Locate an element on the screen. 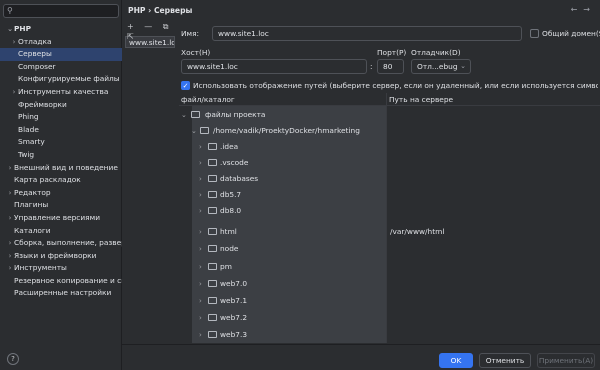  tree-item-directories: Каталоги is located at coordinates (61, 231).